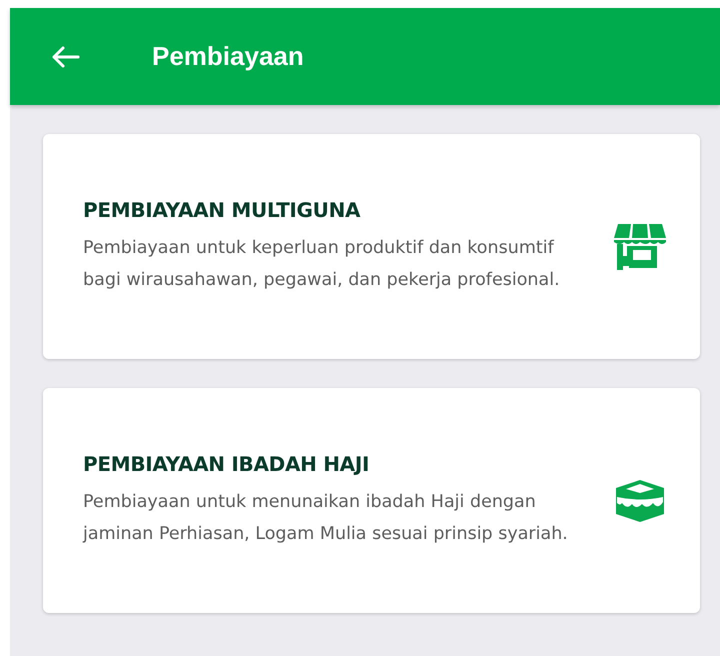 This screenshot has width=720, height=656. Describe the element at coordinates (228, 56) in the screenshot. I see `page-title: Pembiayaan` at that location.